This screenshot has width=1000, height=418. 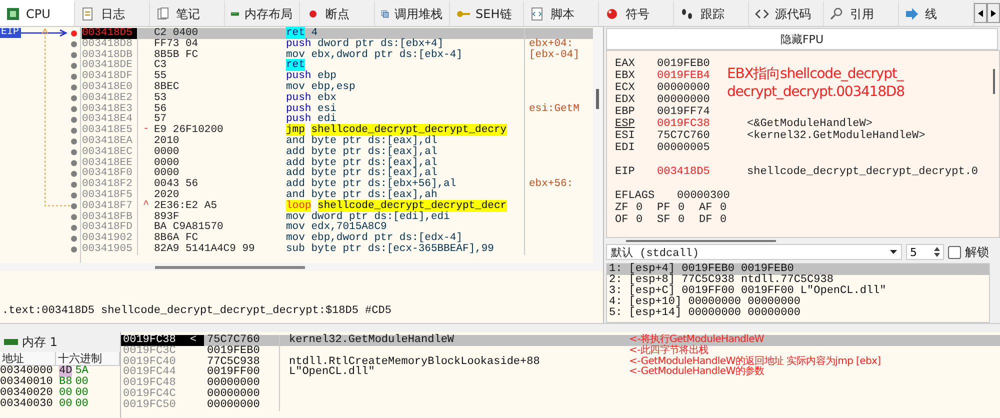 I want to click on stack-row: 0019FC38 < 75C7C760 kernel32.GetModuleHandleW <-将执行GetModuleHandleW, so click(x=560, y=340).